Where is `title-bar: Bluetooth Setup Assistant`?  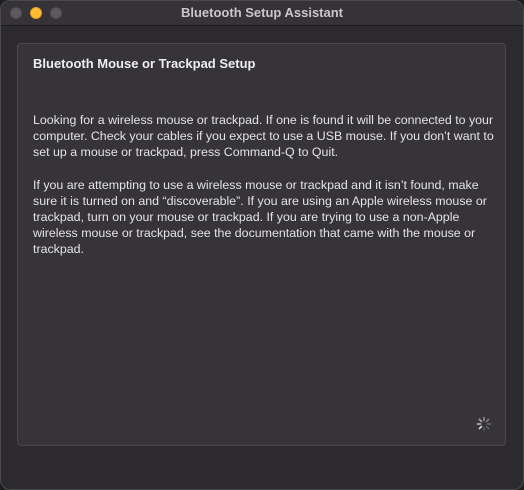
title-bar: Bluetooth Setup Assistant is located at coordinates (262, 13).